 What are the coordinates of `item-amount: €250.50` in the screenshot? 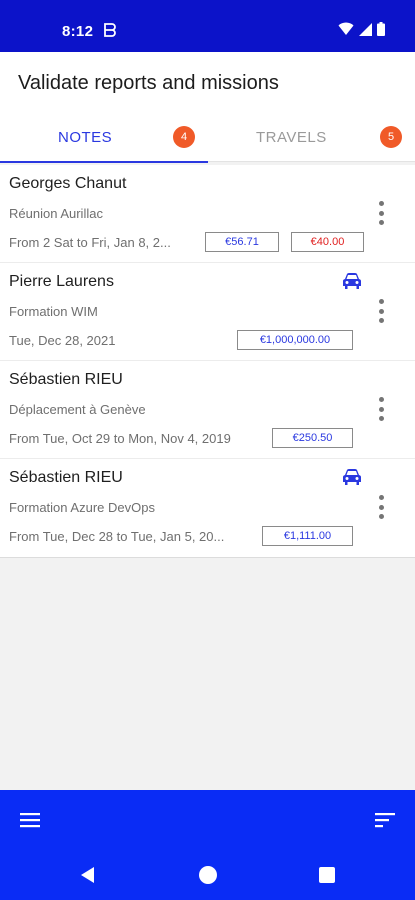 It's located at (312, 438).